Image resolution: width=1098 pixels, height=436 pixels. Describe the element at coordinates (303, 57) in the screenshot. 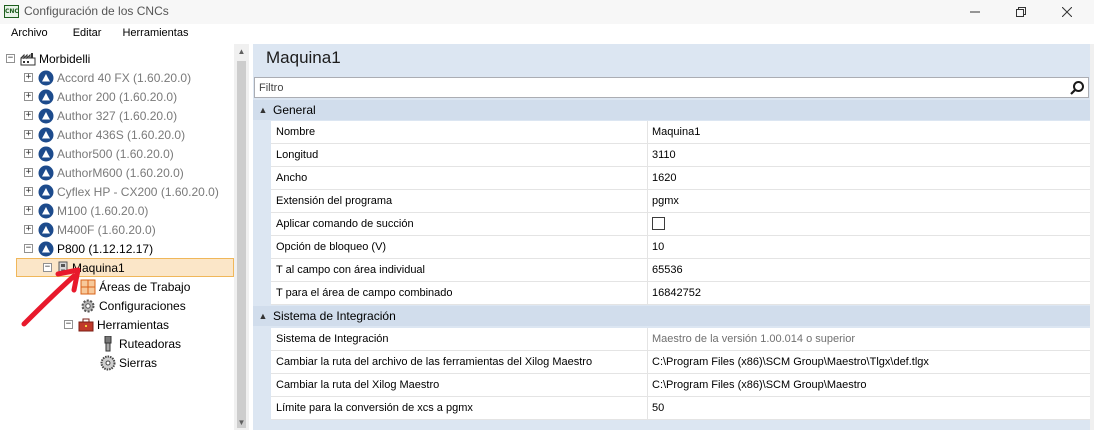

I see `page-title: Maquina1` at that location.